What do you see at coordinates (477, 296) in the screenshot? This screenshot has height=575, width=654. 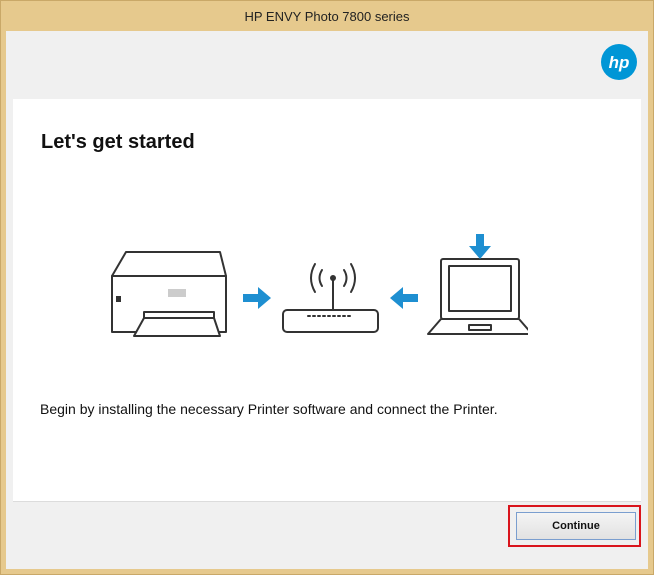 I see `laptop-icon` at bounding box center [477, 296].